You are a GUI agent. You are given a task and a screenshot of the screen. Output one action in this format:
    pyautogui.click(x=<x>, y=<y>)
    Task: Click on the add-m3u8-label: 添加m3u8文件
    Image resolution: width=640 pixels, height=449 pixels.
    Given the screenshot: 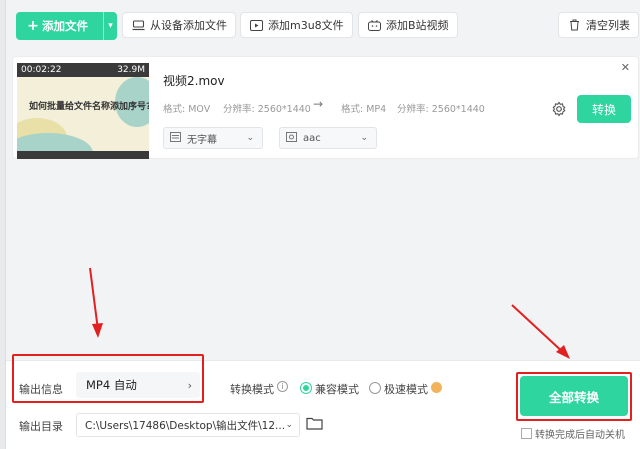 What is the action you would take?
    pyautogui.click(x=306, y=25)
    